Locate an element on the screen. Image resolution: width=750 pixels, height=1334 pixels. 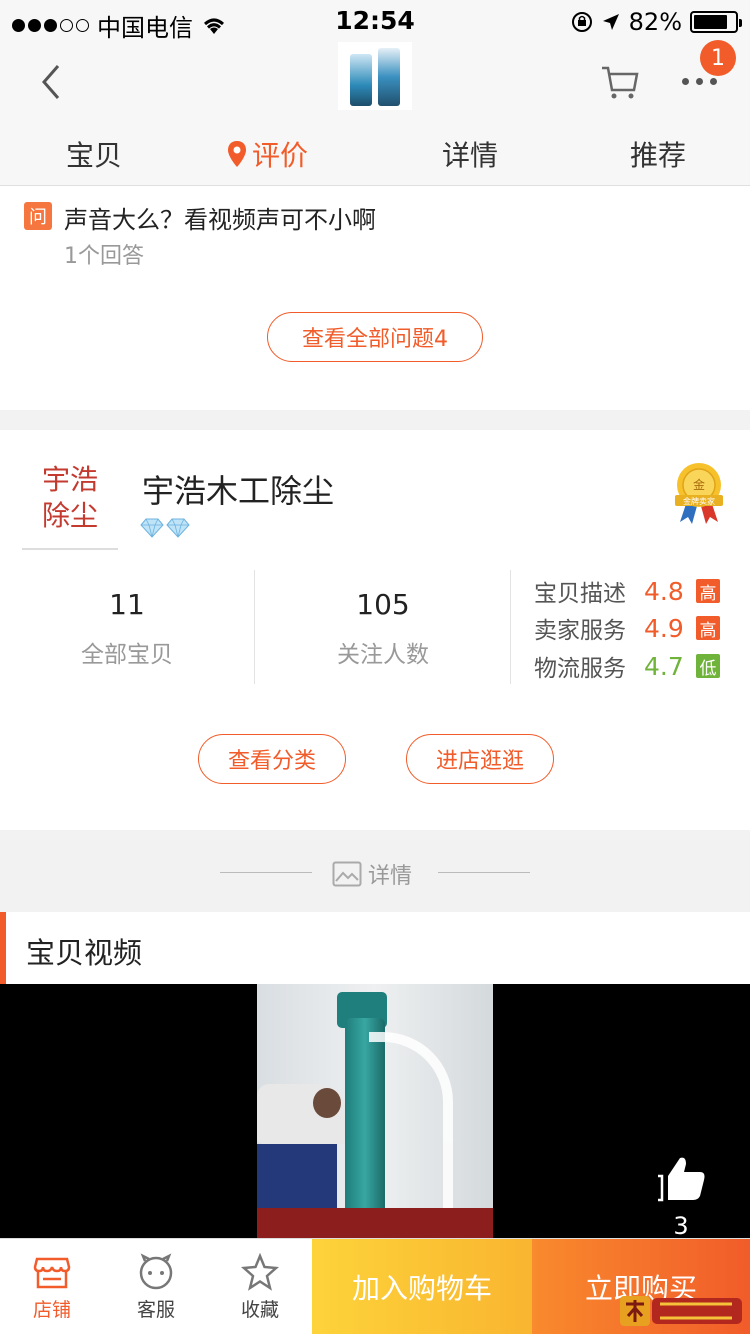
store-button: 店铺 is located at coordinates (52, 1286).